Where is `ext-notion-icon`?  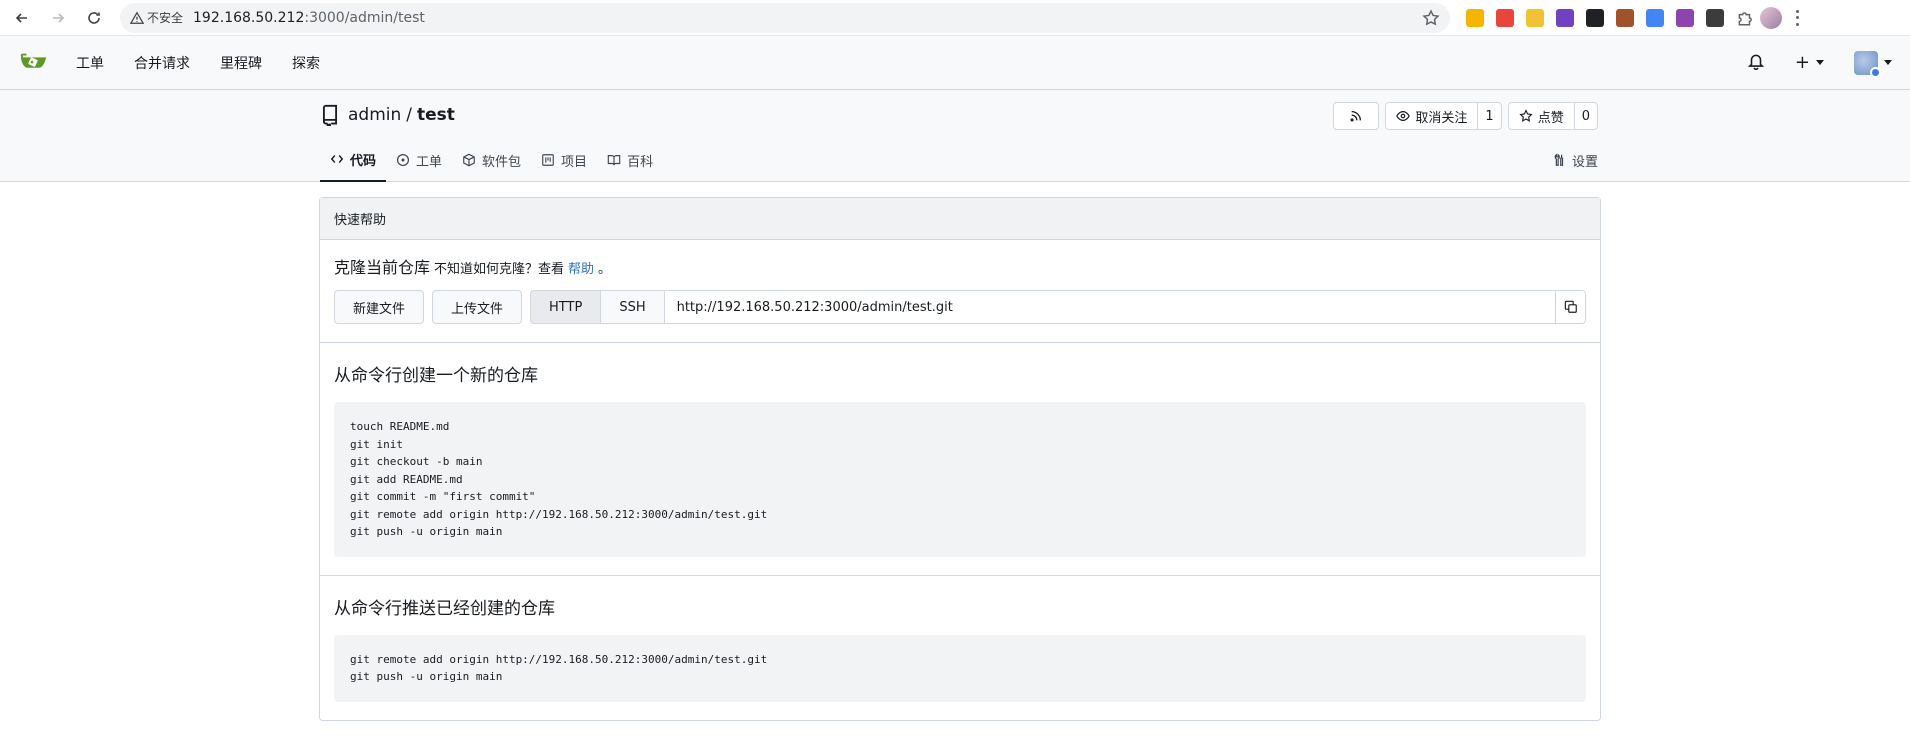 ext-notion-icon is located at coordinates (1715, 17).